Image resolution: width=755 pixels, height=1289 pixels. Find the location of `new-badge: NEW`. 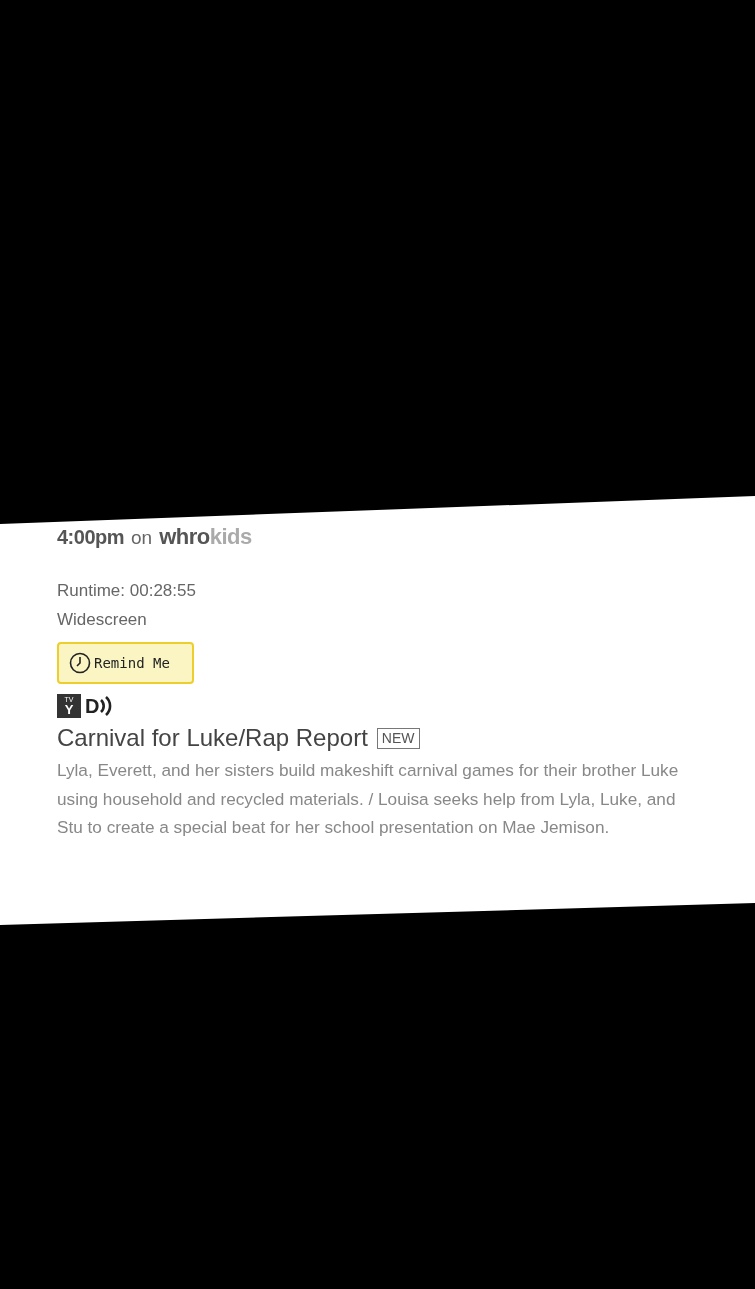

new-badge: NEW is located at coordinates (398, 738).